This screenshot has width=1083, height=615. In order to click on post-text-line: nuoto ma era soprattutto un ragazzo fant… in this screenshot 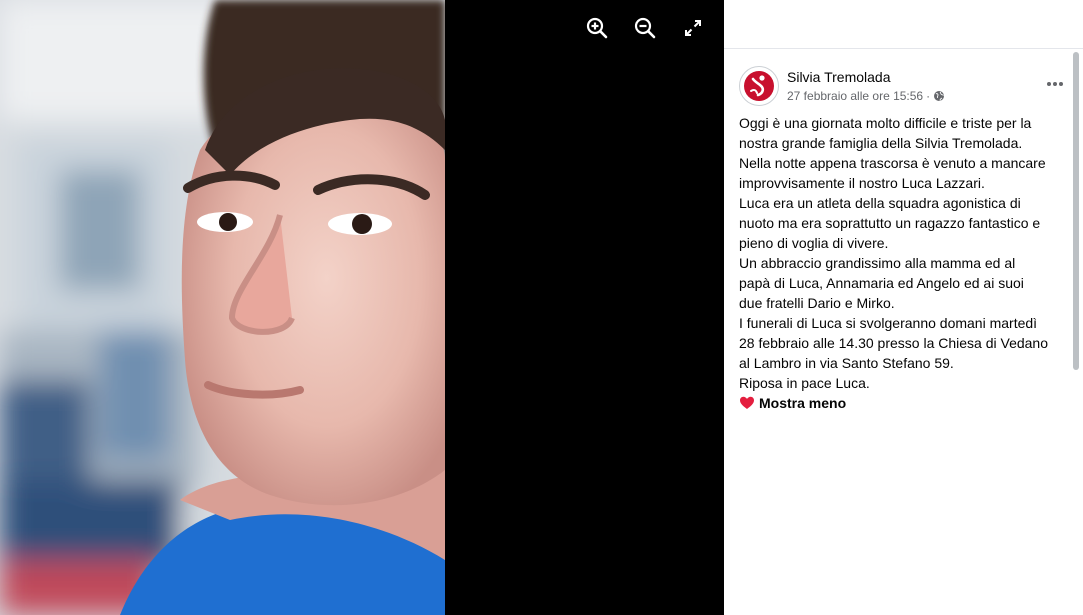, I will do `click(890, 223)`.